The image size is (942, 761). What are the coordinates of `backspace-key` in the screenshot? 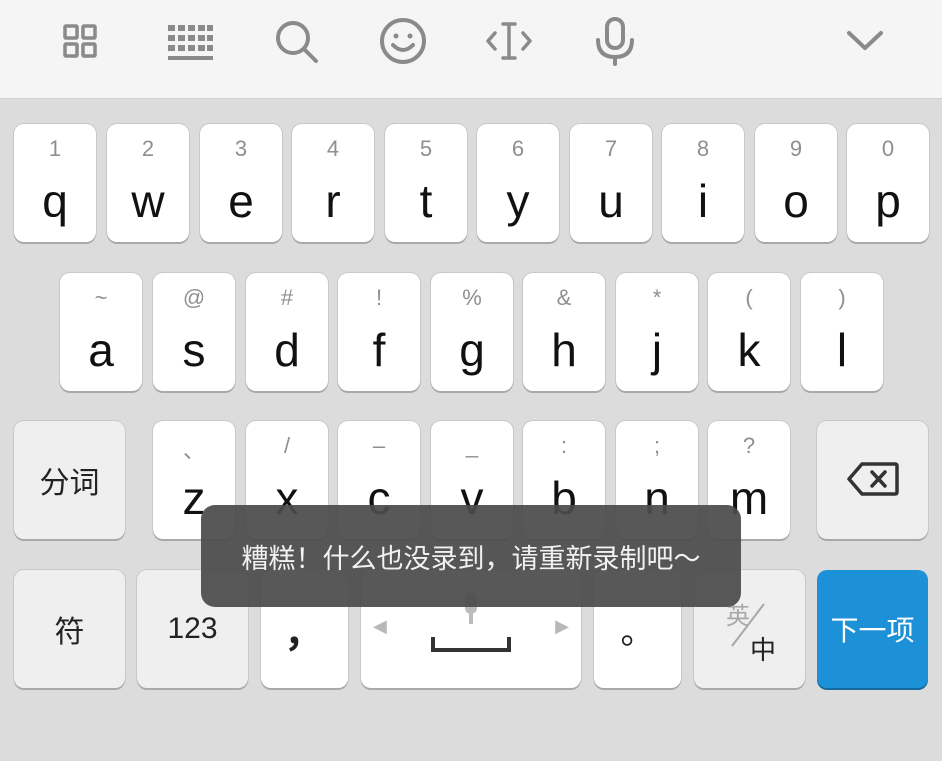 It's located at (872, 480).